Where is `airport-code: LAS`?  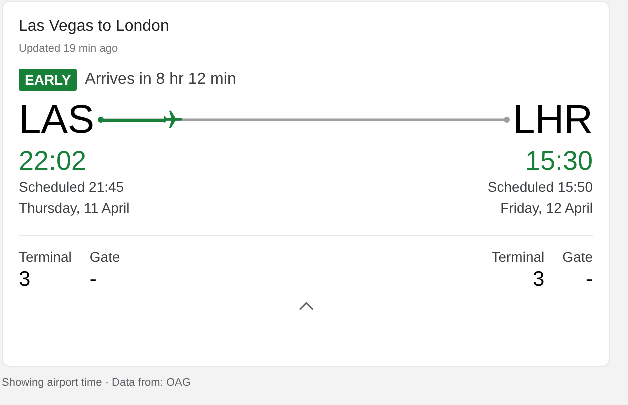
airport-code: LAS is located at coordinates (57, 120).